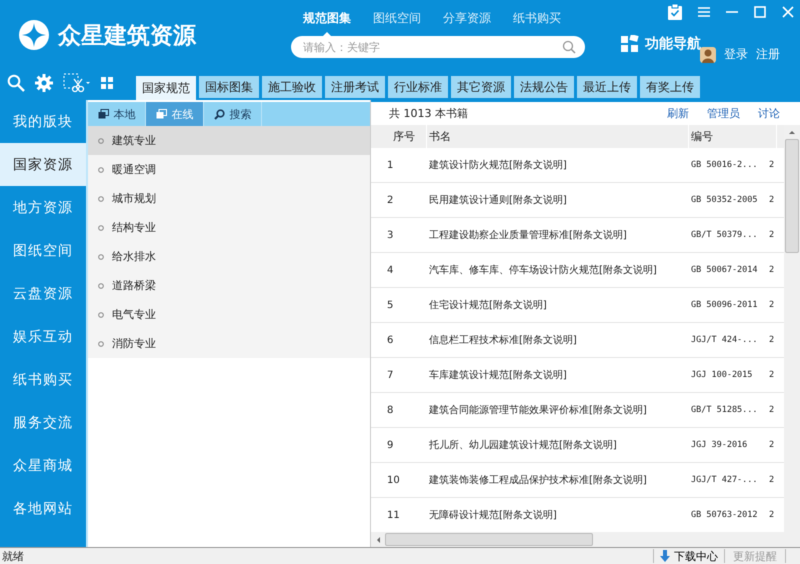 The height and width of the screenshot is (564, 800). Describe the element at coordinates (543, 271) in the screenshot. I see `table-cell-text: 汽车库、修车库、停车场设计防火规范[附条文说明]` at that location.